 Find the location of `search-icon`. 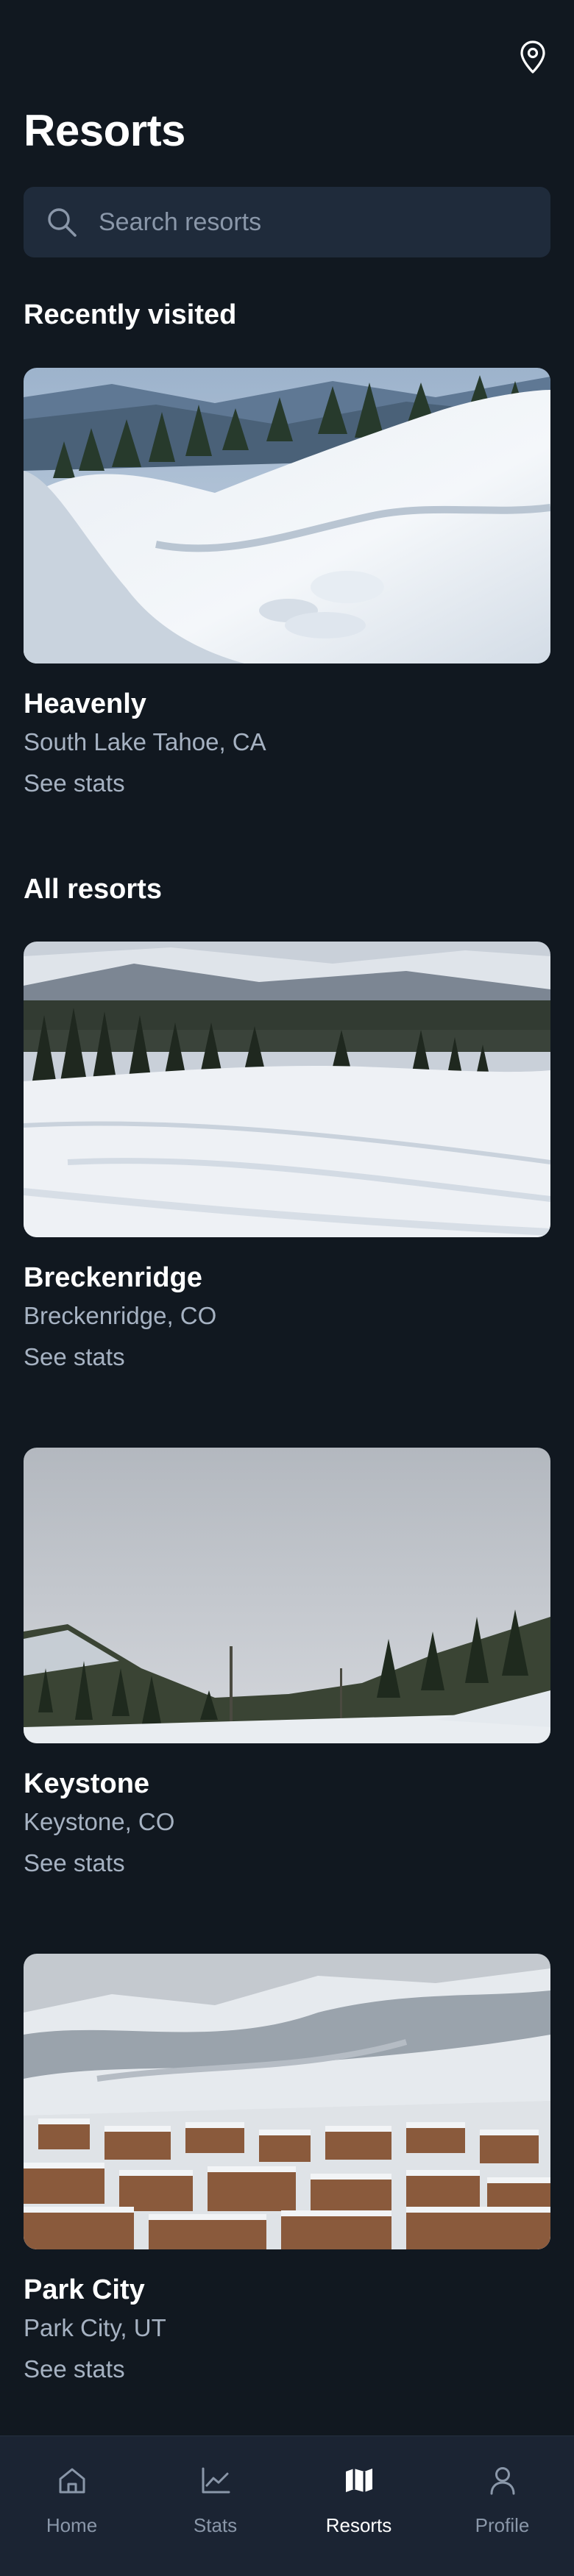

search-icon is located at coordinates (62, 222).